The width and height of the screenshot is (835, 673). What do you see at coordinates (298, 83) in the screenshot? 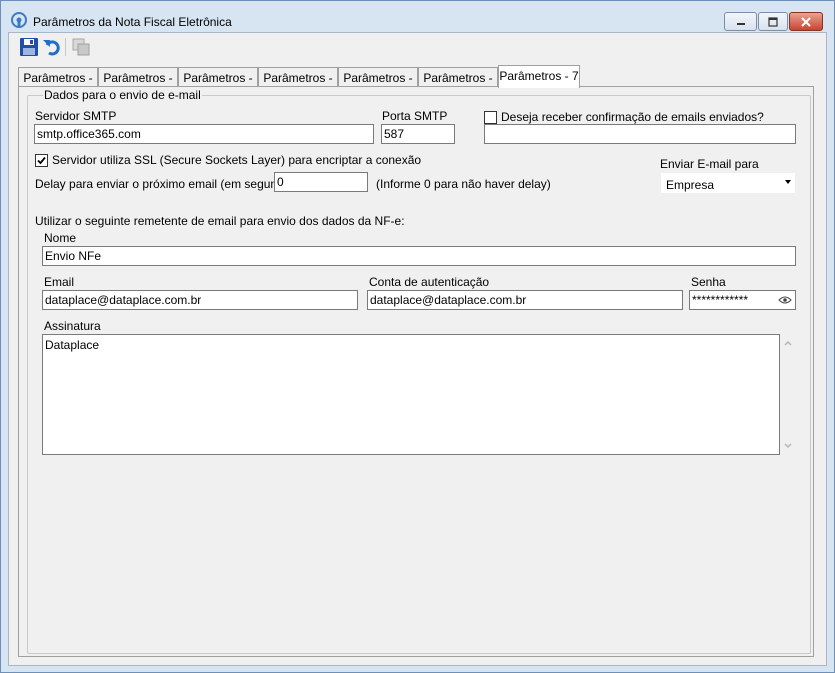
I see `tab-parametros-4: Parâmetros - 4` at bounding box center [298, 83].